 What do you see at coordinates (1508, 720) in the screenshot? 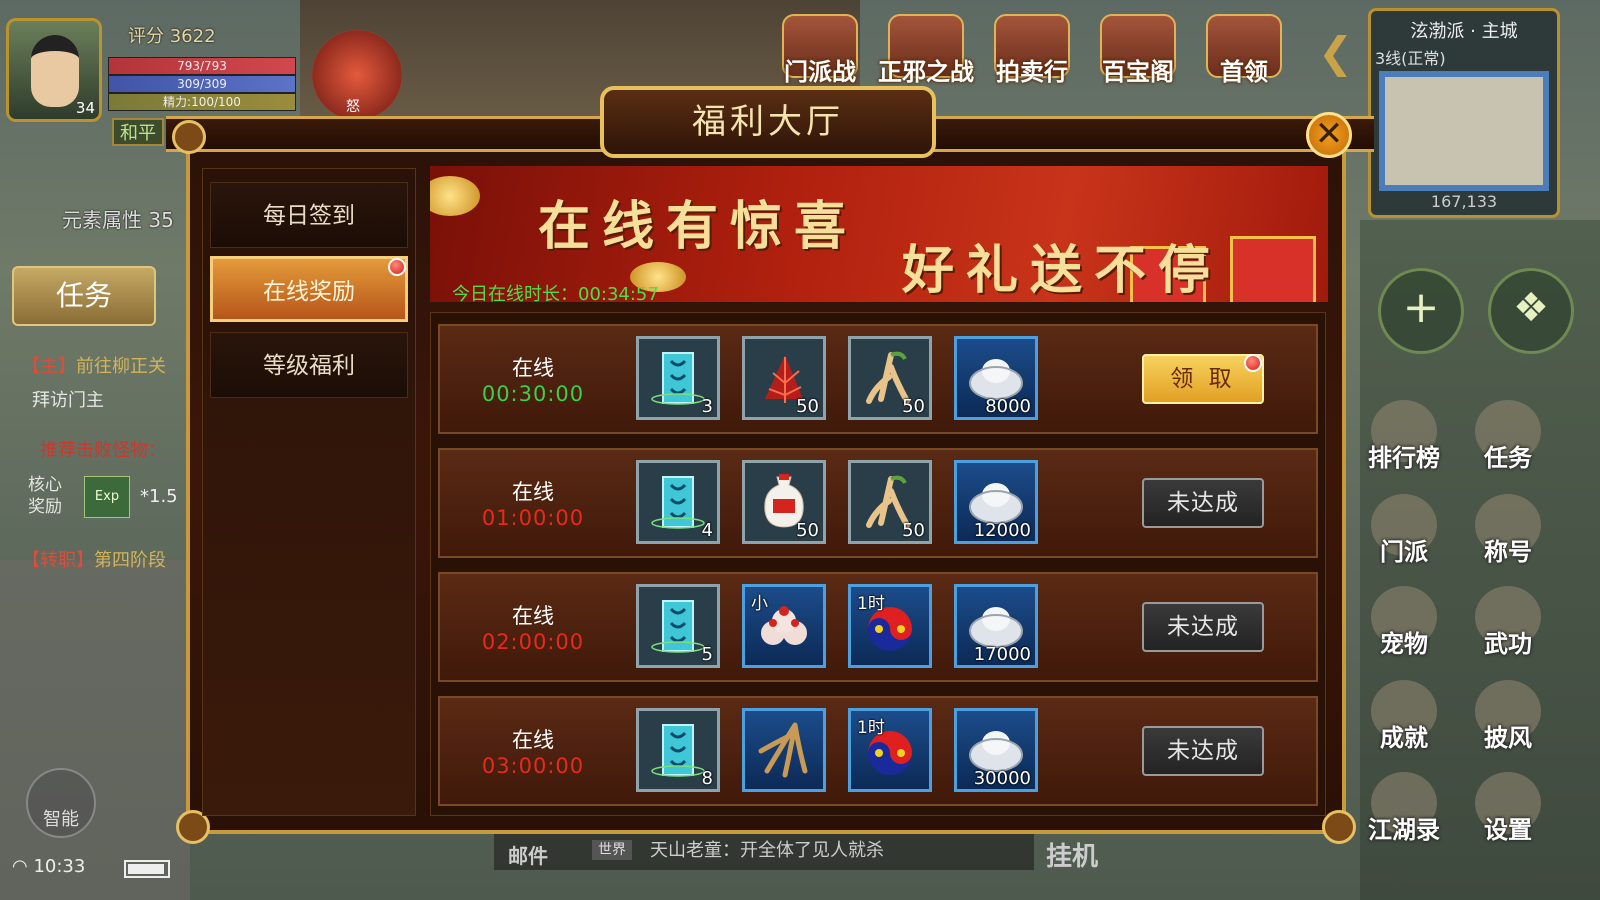
I see `side-menu-button: 披风` at bounding box center [1508, 720].